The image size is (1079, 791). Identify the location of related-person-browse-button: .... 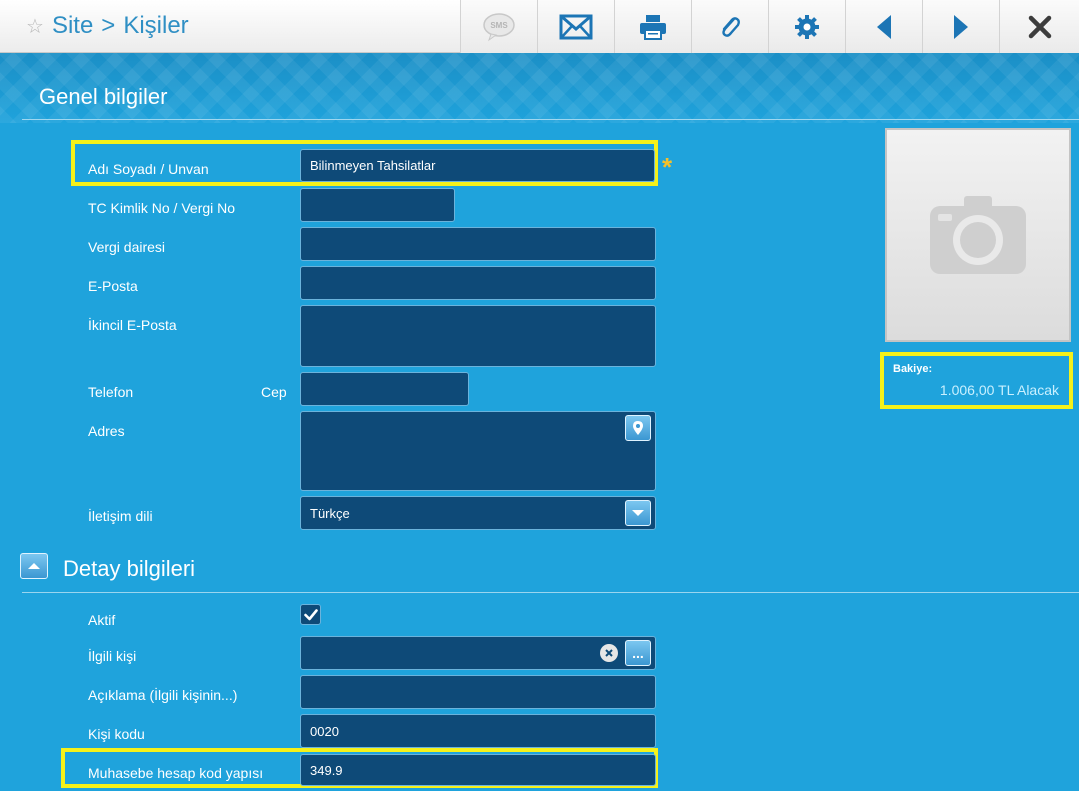
(638, 653).